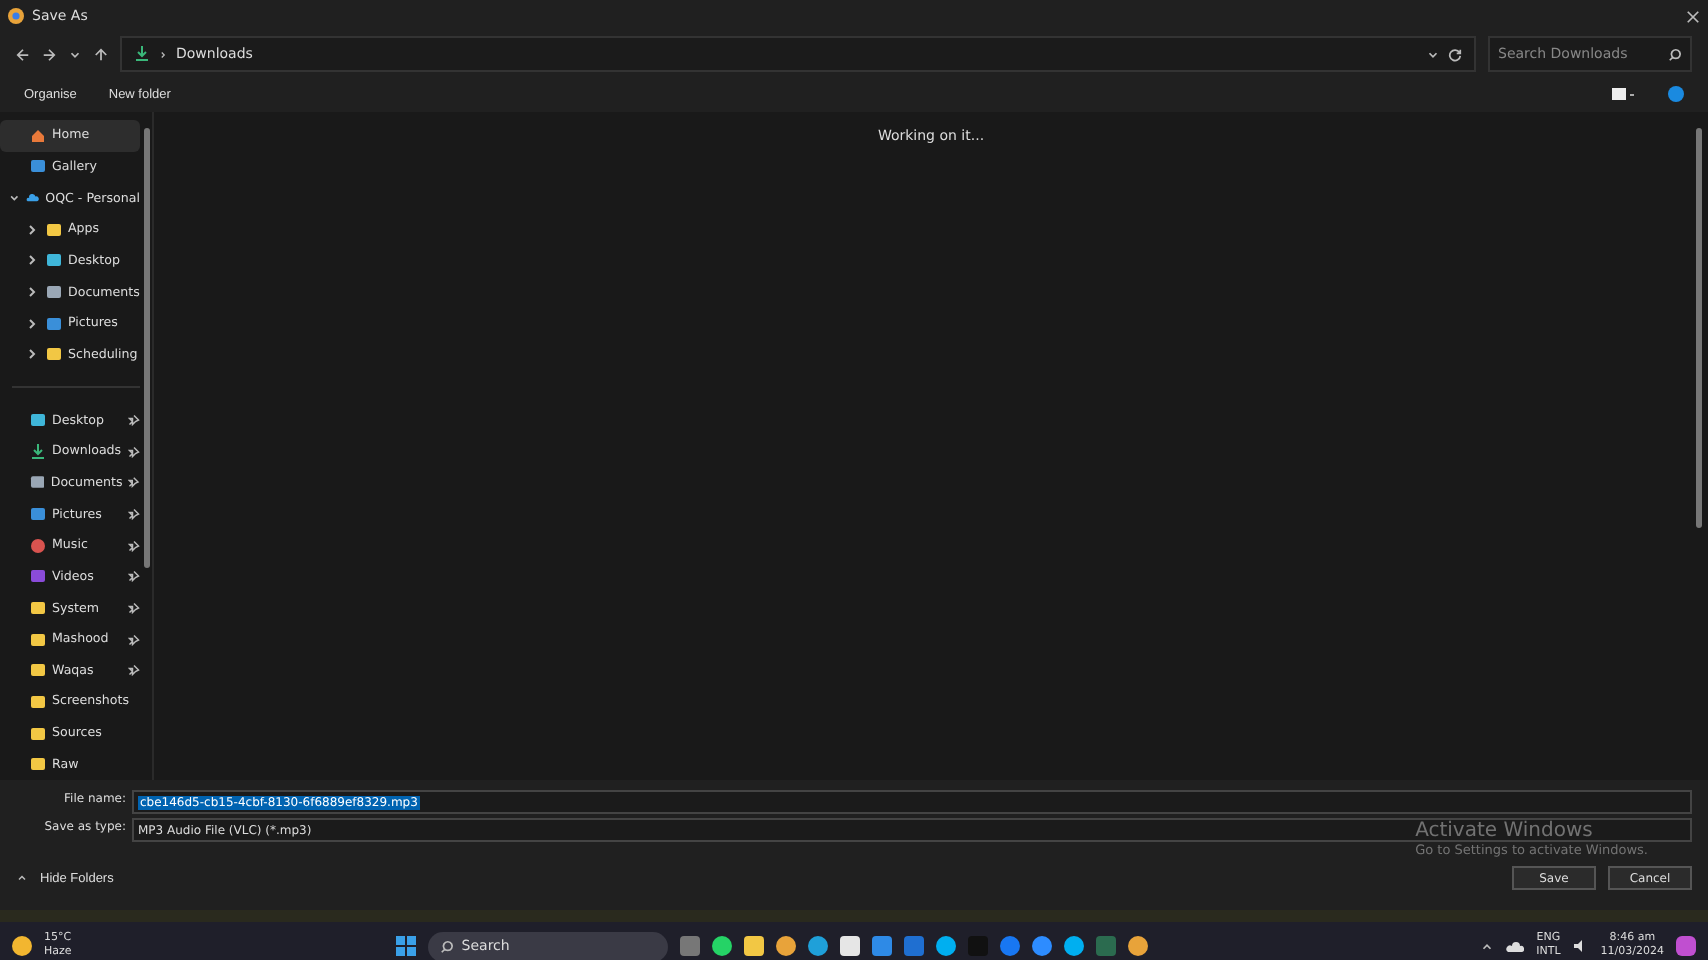  Describe the element at coordinates (38, 135) in the screenshot. I see `home-icon` at that location.